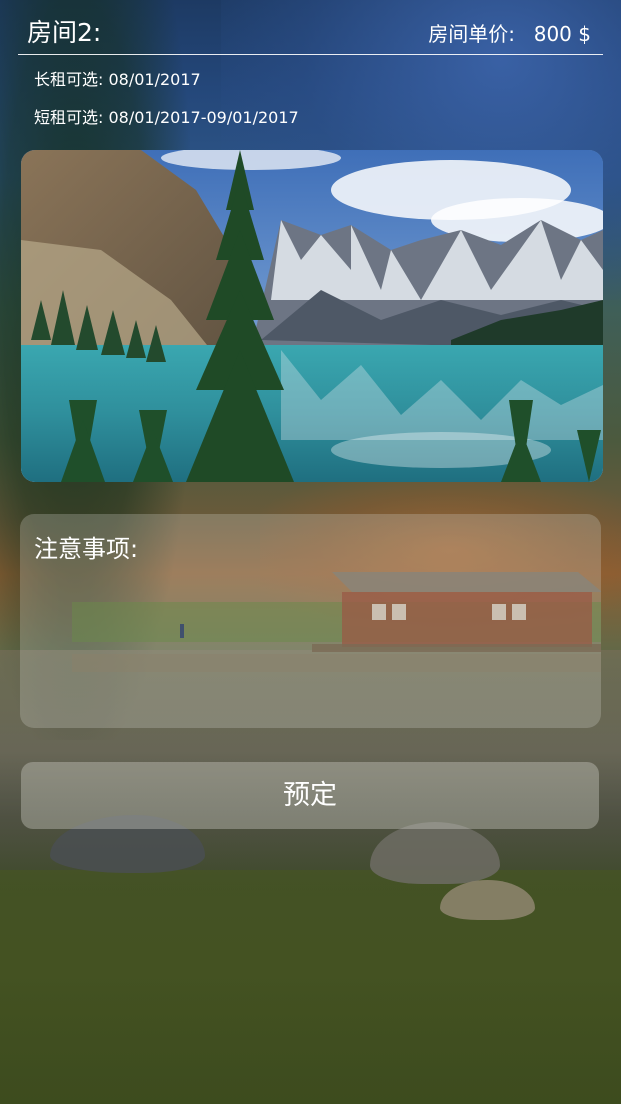 Image resolution: width=621 pixels, height=1104 pixels. What do you see at coordinates (154, 79) in the screenshot?
I see `long-term-value: 08/01/2017` at bounding box center [154, 79].